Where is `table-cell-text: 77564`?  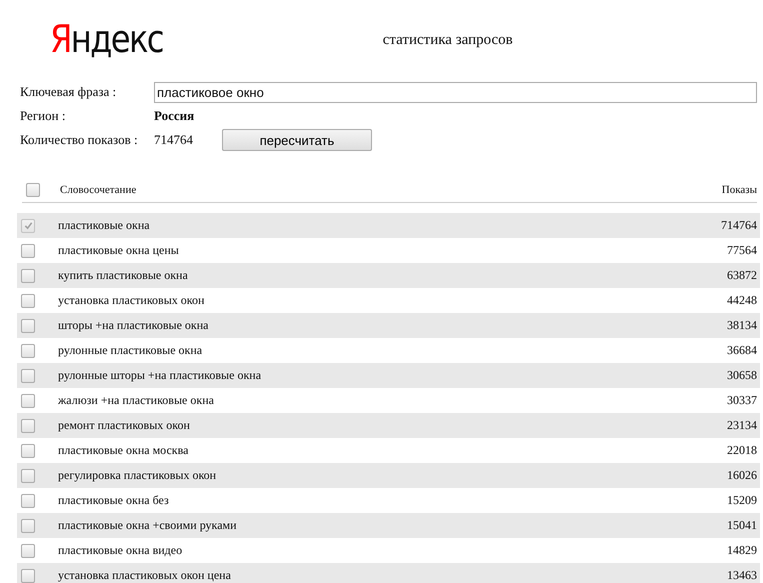 table-cell-text: 77564 is located at coordinates (742, 250).